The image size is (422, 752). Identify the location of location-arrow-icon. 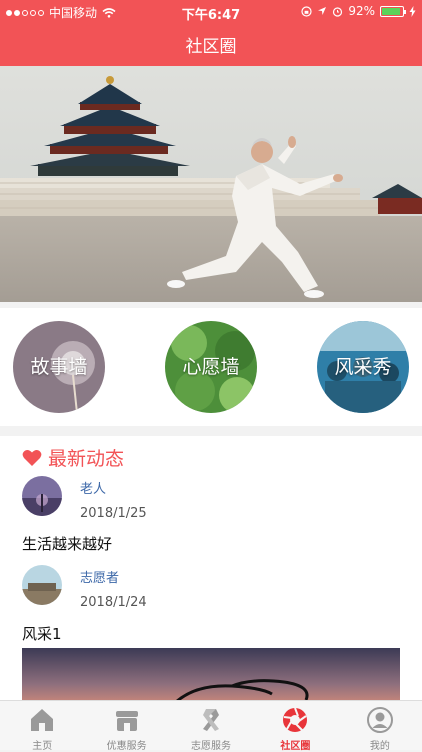
(322, 11).